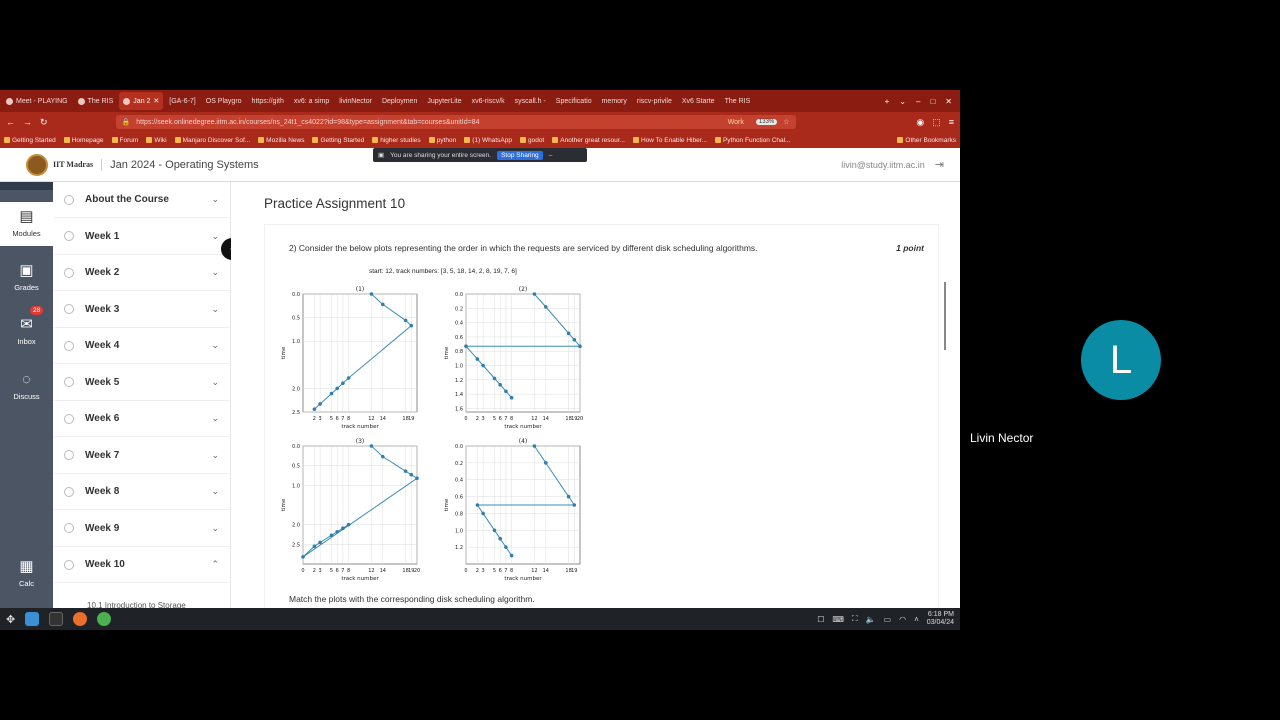  What do you see at coordinates (224, 101) in the screenshot?
I see `browser-tab: OS Playgro` at bounding box center [224, 101].